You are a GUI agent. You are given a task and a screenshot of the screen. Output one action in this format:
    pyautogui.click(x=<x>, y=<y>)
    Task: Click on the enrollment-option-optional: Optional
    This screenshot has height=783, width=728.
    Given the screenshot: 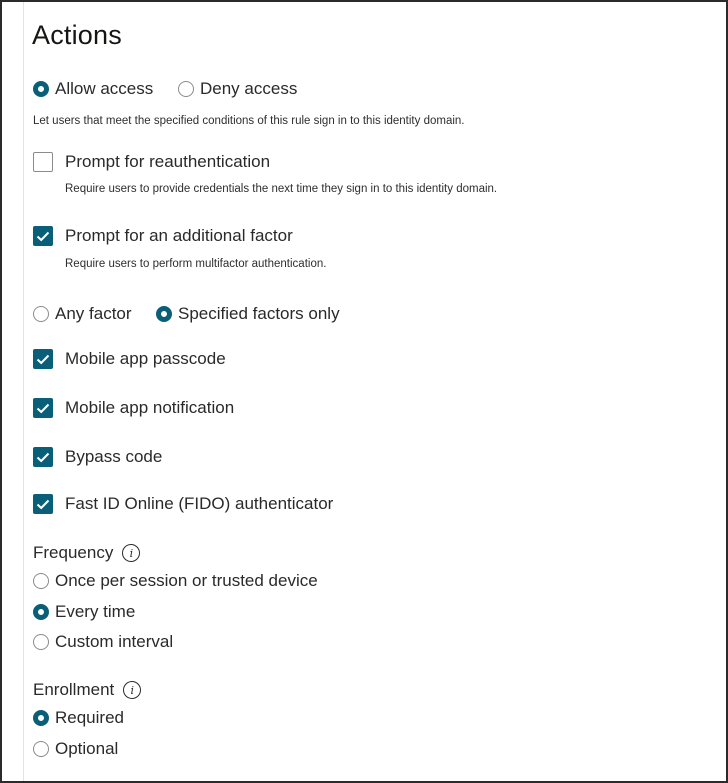 What is the action you would take?
    pyautogui.click(x=75, y=749)
    